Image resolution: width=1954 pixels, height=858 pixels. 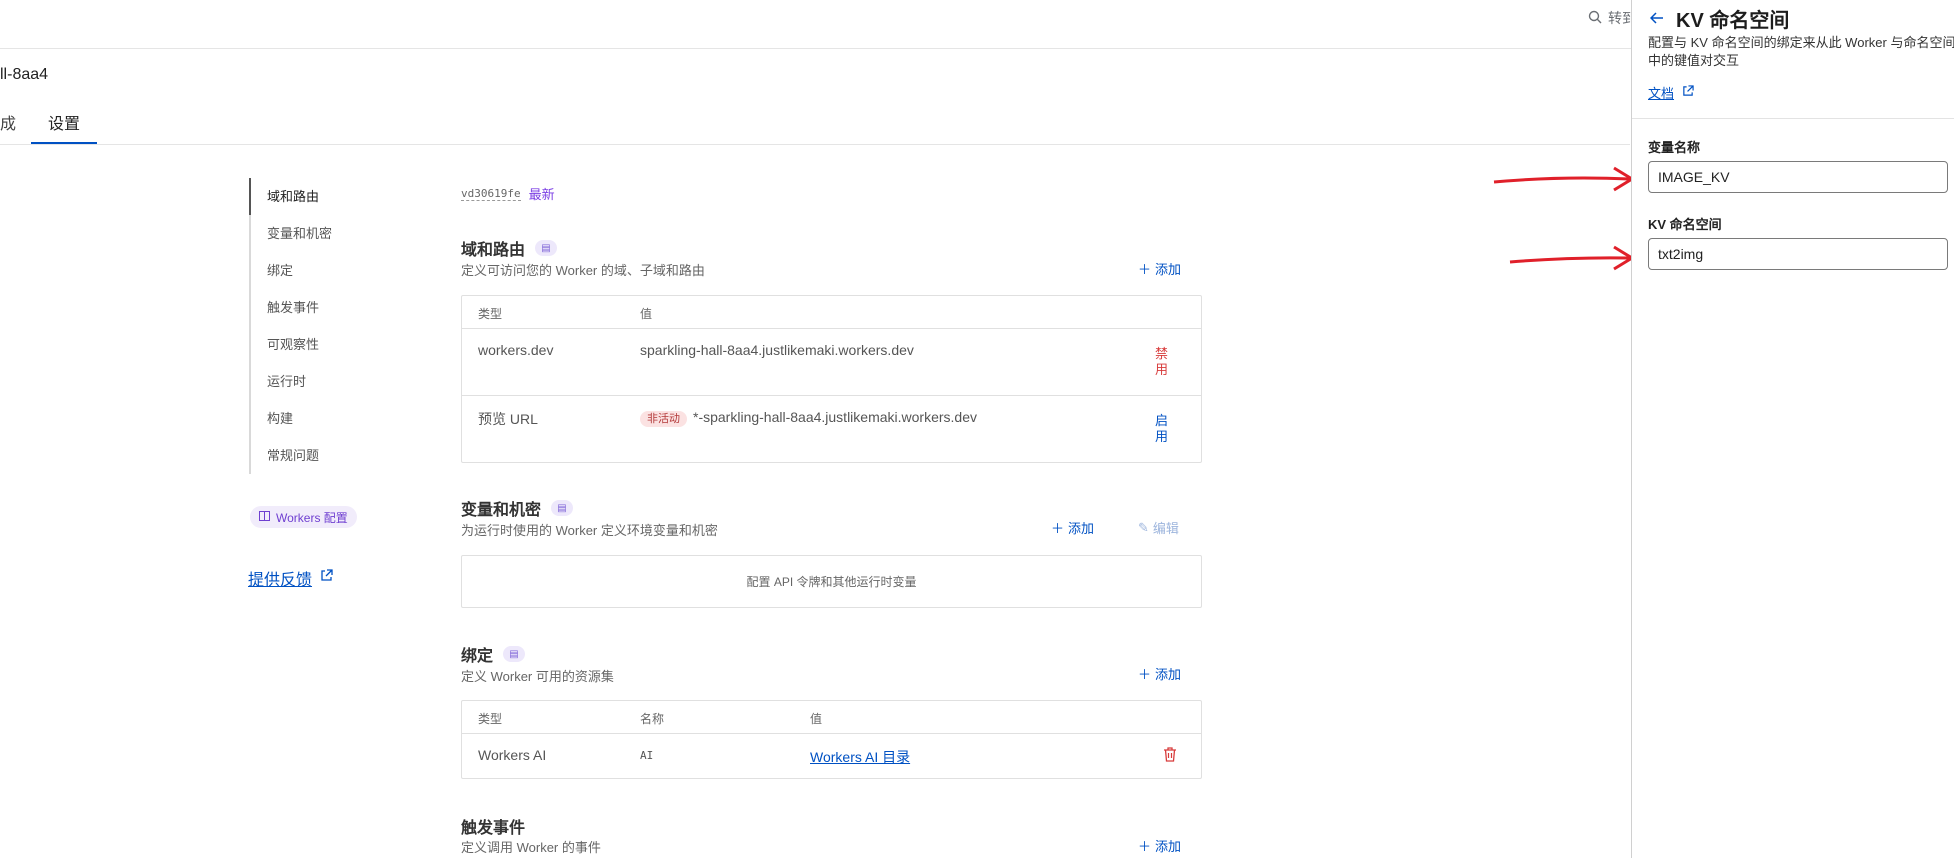 What do you see at coordinates (327, 455) in the screenshot?
I see `sidenav-item-faq: 常规问题` at bounding box center [327, 455].